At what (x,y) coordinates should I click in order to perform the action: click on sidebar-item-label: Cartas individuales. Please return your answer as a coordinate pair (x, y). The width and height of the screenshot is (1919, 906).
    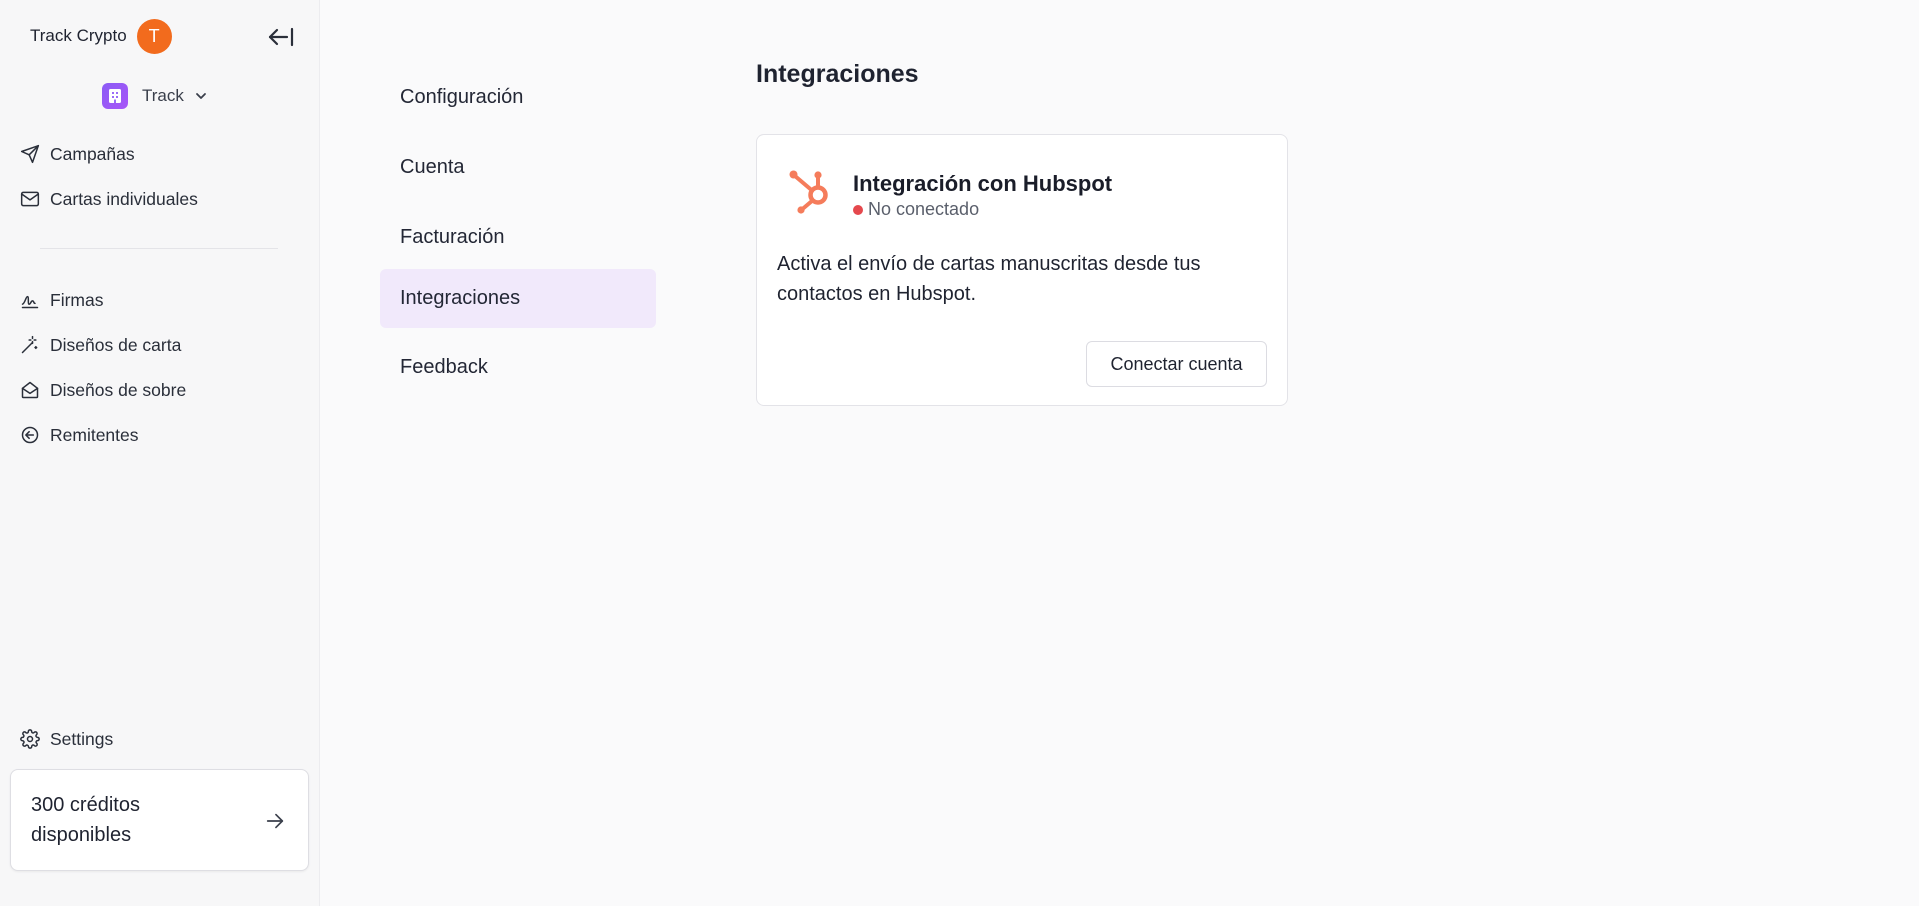
    Looking at the image, I should click on (124, 198).